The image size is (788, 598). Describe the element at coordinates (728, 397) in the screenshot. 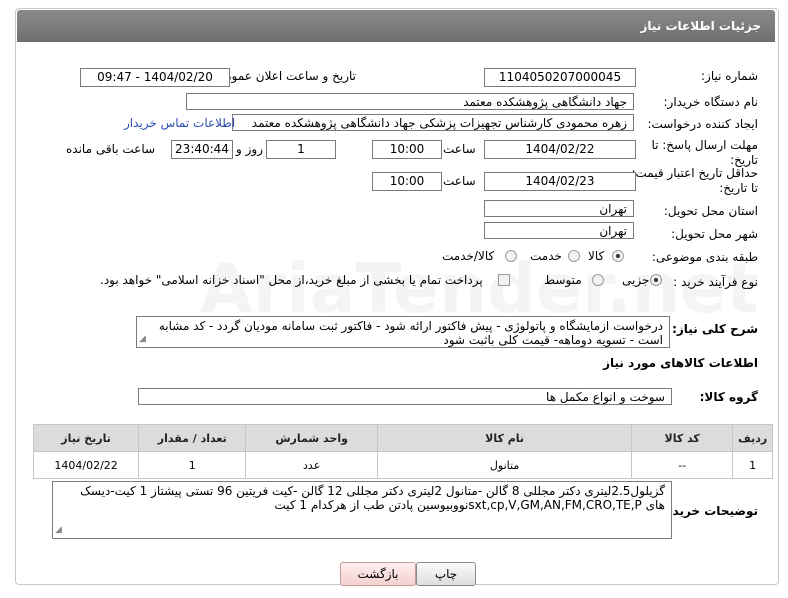

I see `goods-group-label: گروه کالا:` at that location.